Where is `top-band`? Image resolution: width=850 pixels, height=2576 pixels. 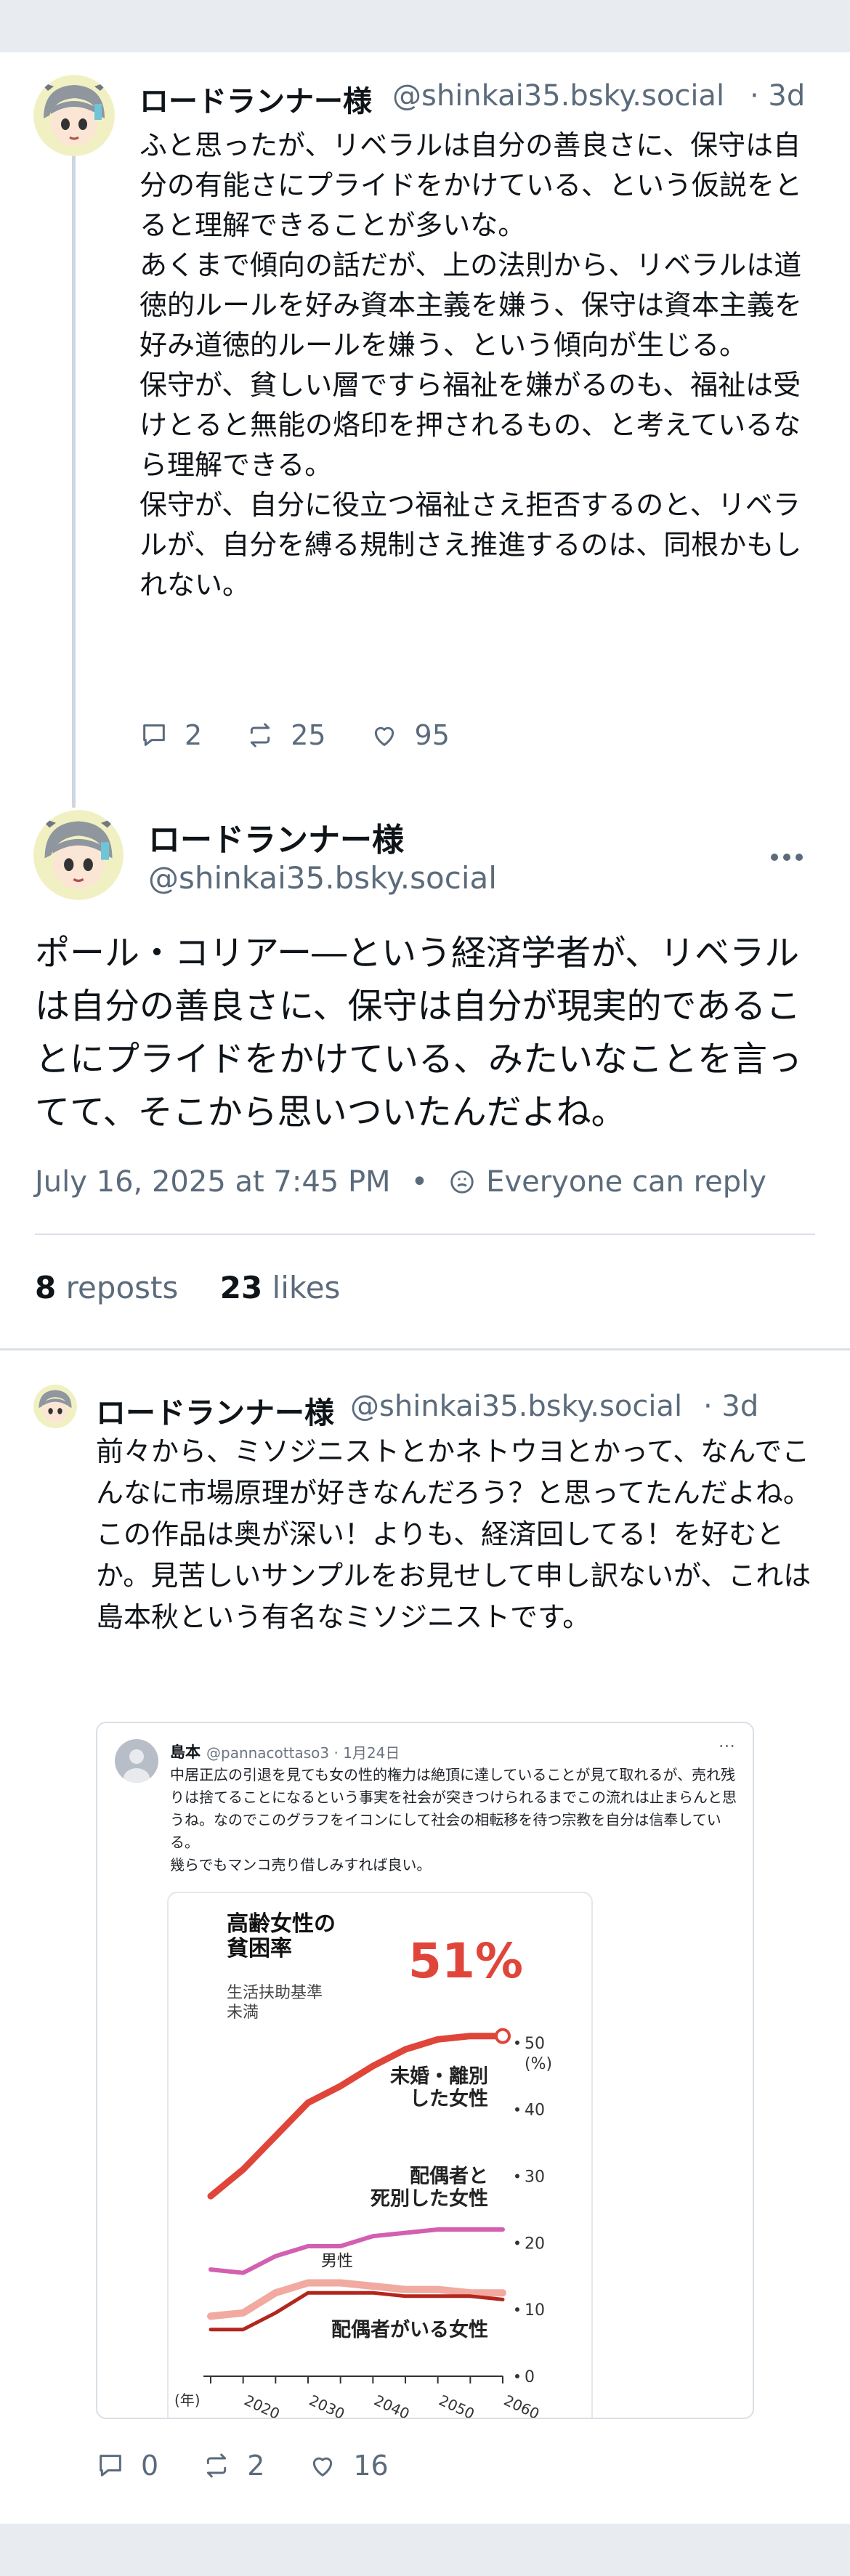 top-band is located at coordinates (425, 26).